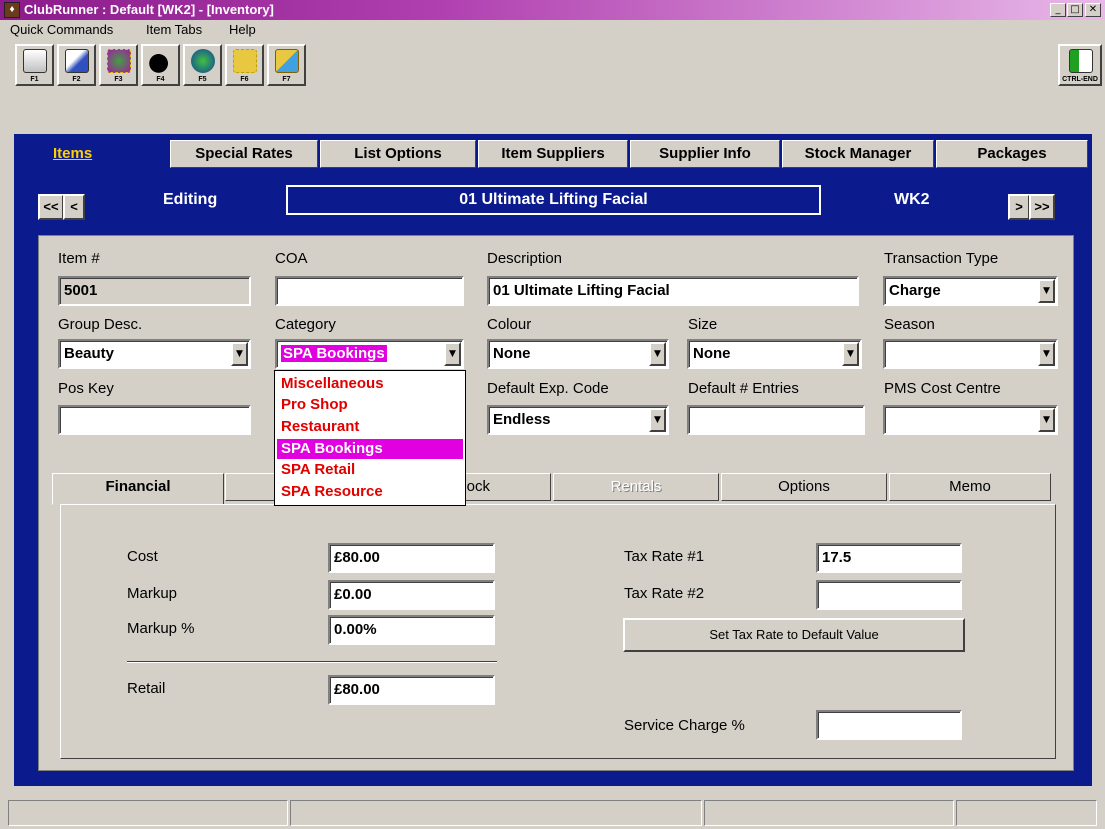 The image size is (1105, 829). What do you see at coordinates (743, 388) in the screenshot?
I see `default-entries-label: Default # Entries` at bounding box center [743, 388].